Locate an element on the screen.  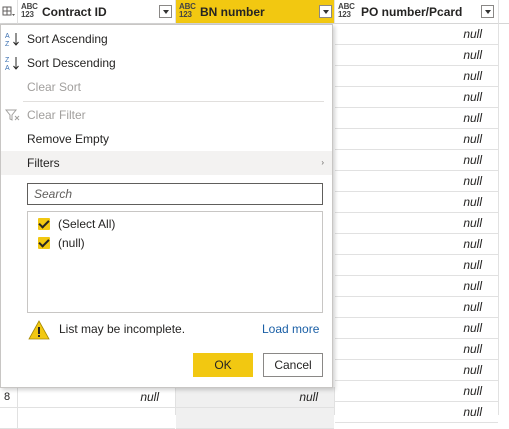
load-more-link: Load more is located at coordinates (290, 329).